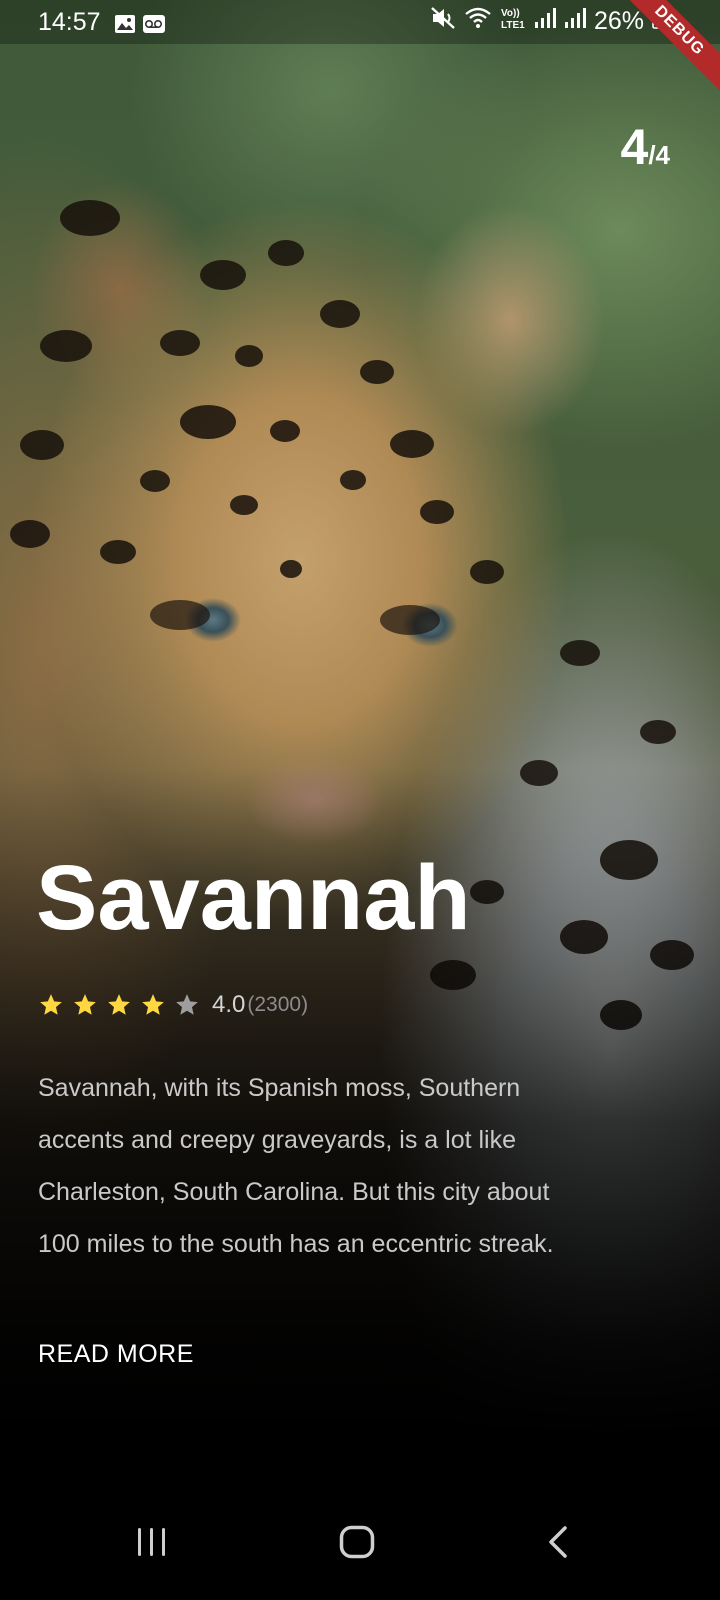  I want to click on wifi-icon, so click(478, 21).